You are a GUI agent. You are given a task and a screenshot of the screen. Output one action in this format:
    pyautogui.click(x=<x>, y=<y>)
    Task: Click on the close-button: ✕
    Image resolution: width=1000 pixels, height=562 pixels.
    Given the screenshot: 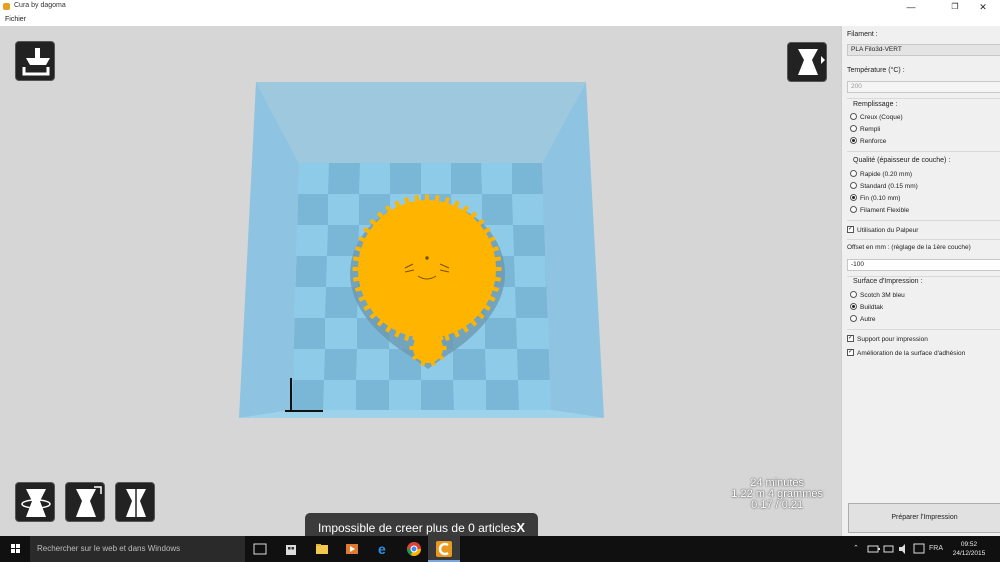 What is the action you would take?
    pyautogui.click(x=983, y=7)
    